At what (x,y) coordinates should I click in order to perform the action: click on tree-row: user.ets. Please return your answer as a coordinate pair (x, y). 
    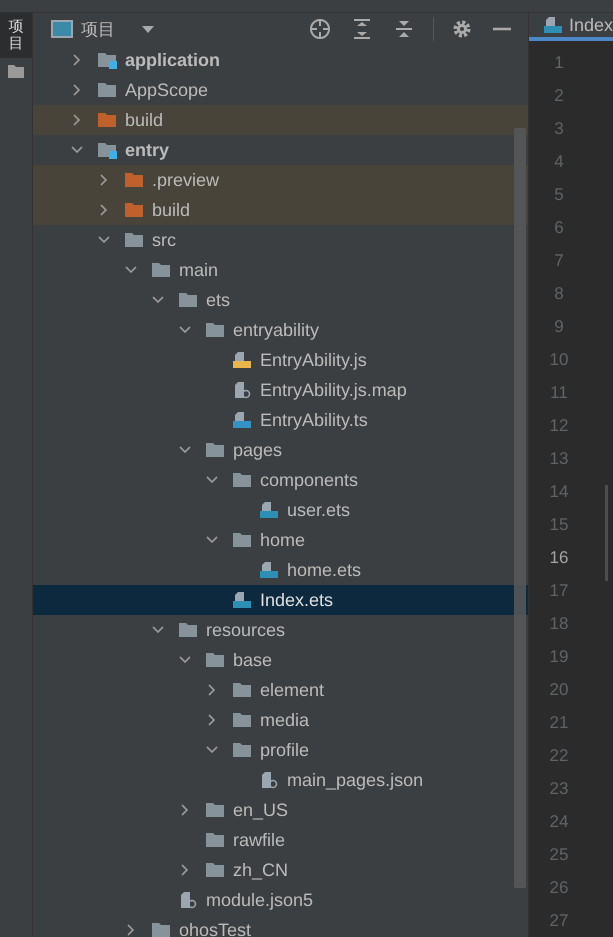
    Looking at the image, I should click on (280, 510).